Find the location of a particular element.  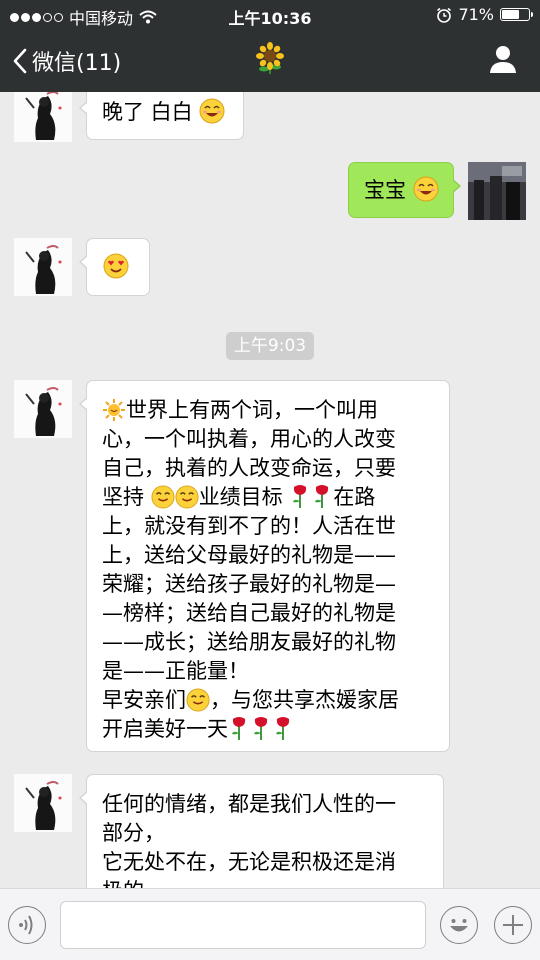

nav-bar: 微信(11) is located at coordinates (270, 61).